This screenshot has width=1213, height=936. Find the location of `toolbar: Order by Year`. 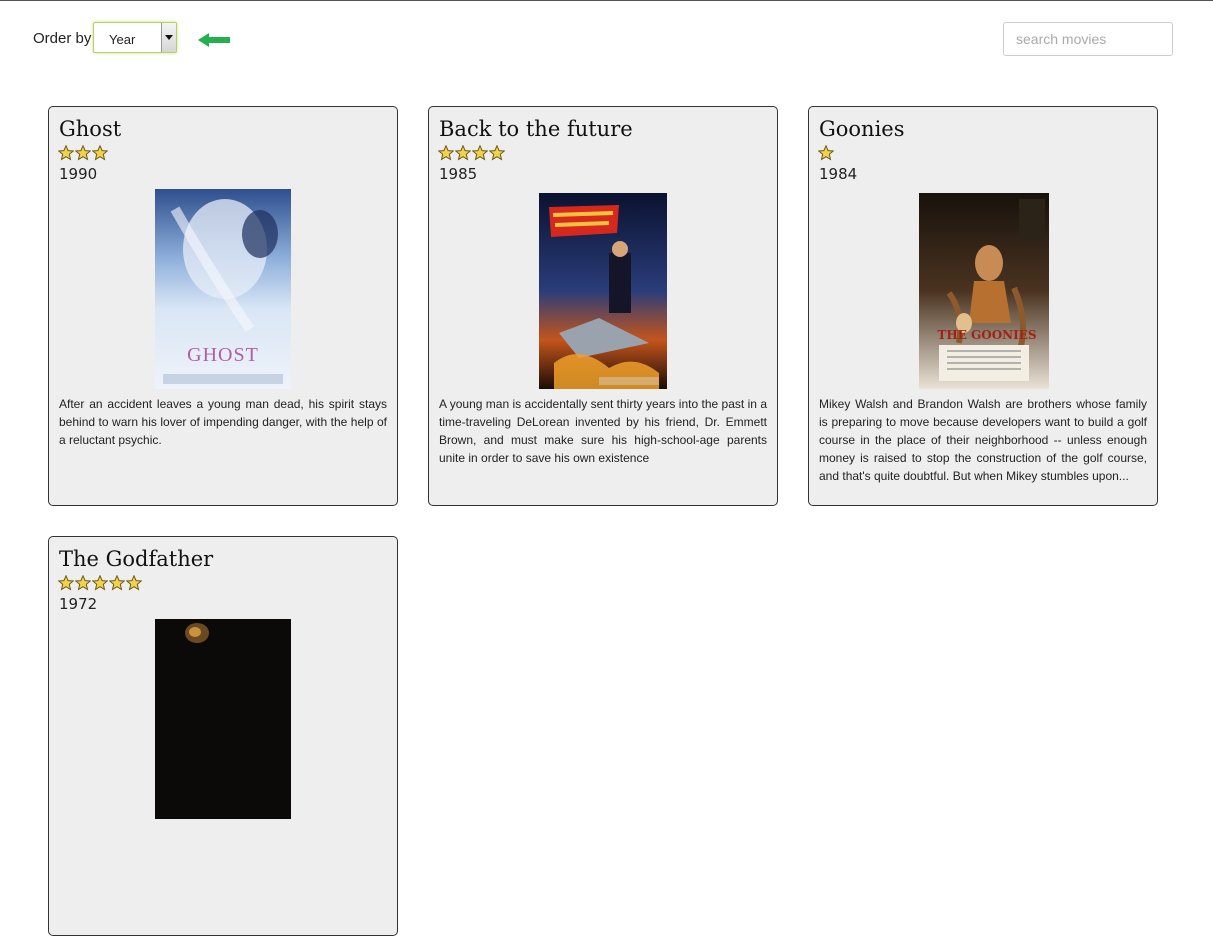

toolbar: Order by Year is located at coordinates (606, 40).